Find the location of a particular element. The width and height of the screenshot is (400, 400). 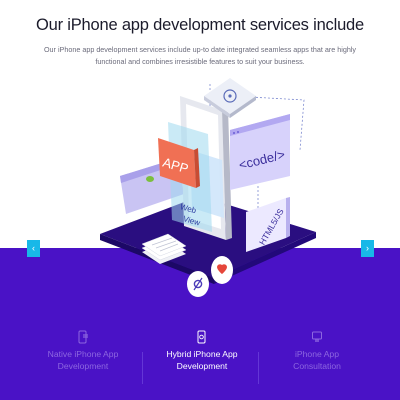

carousel-next-button: › is located at coordinates (367, 248).